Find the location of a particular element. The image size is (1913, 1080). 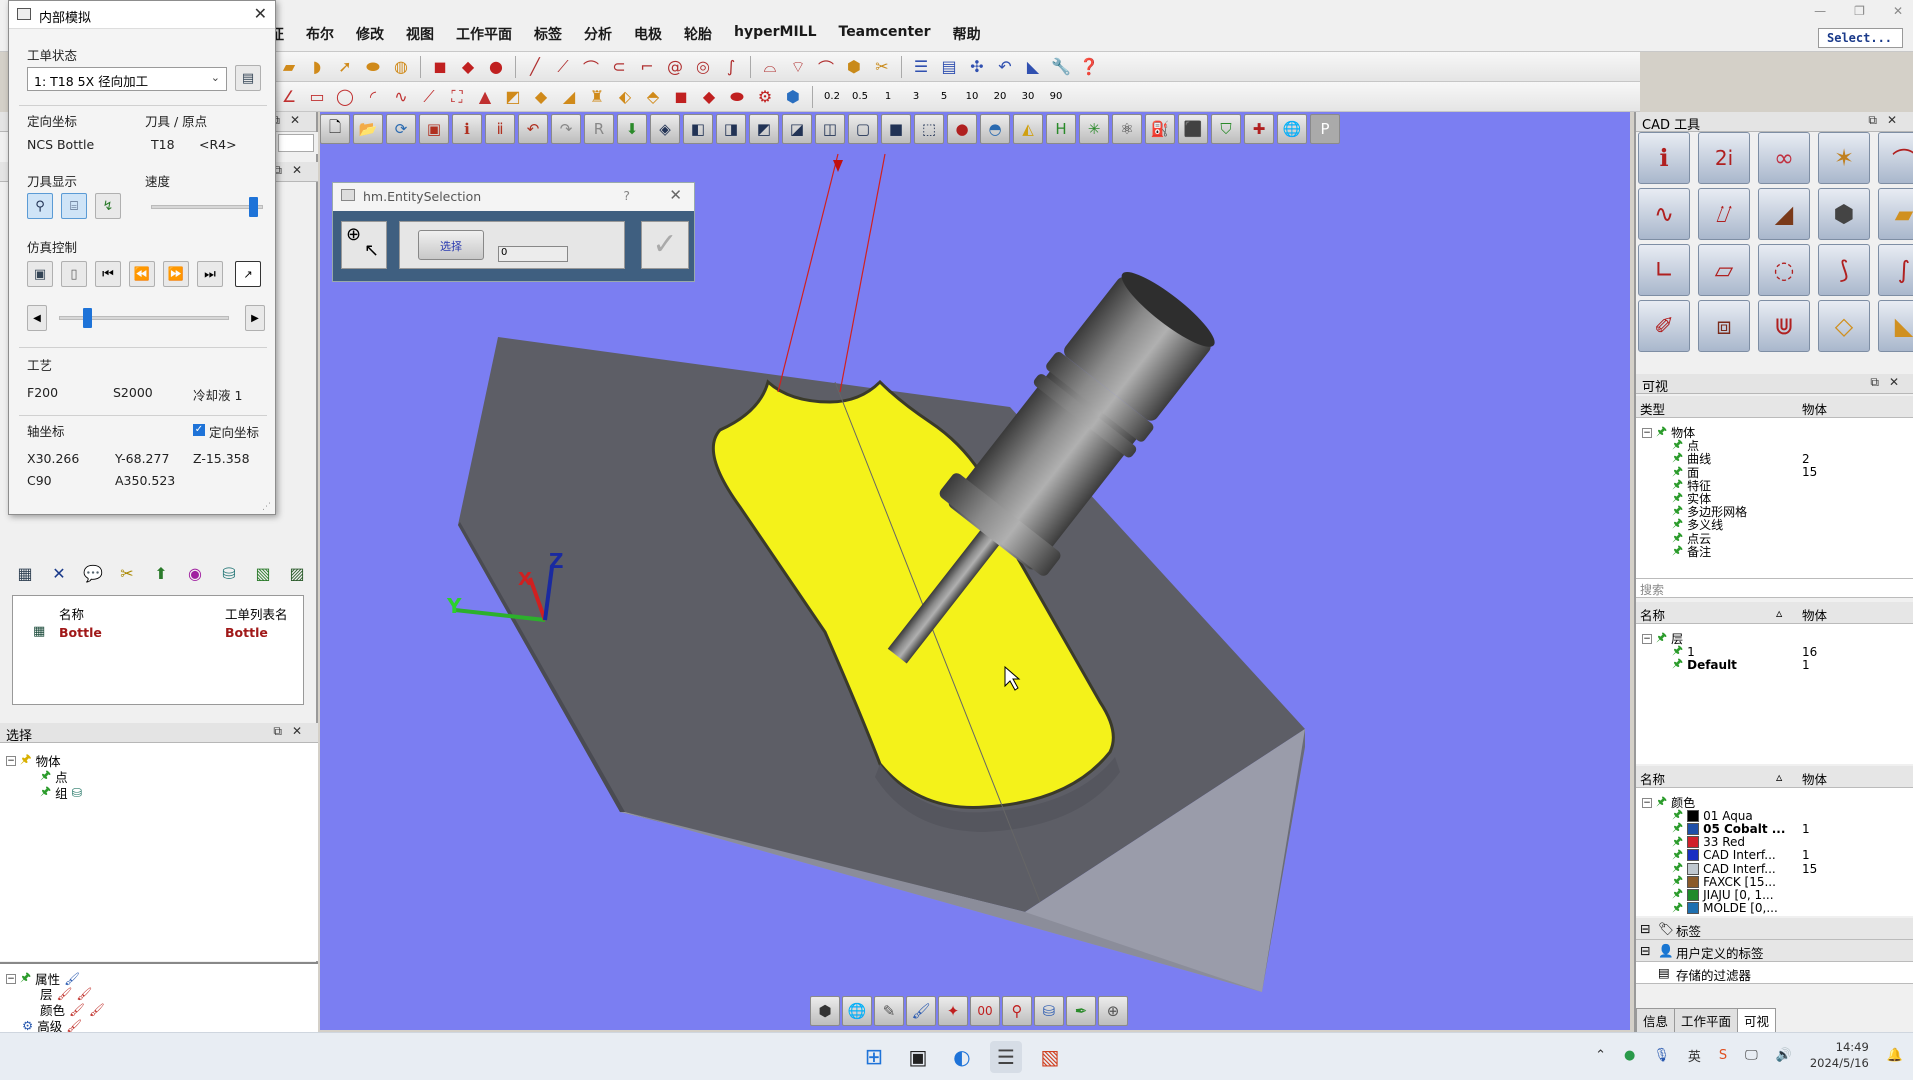

spline-icon: ∿ is located at coordinates (401, 97).